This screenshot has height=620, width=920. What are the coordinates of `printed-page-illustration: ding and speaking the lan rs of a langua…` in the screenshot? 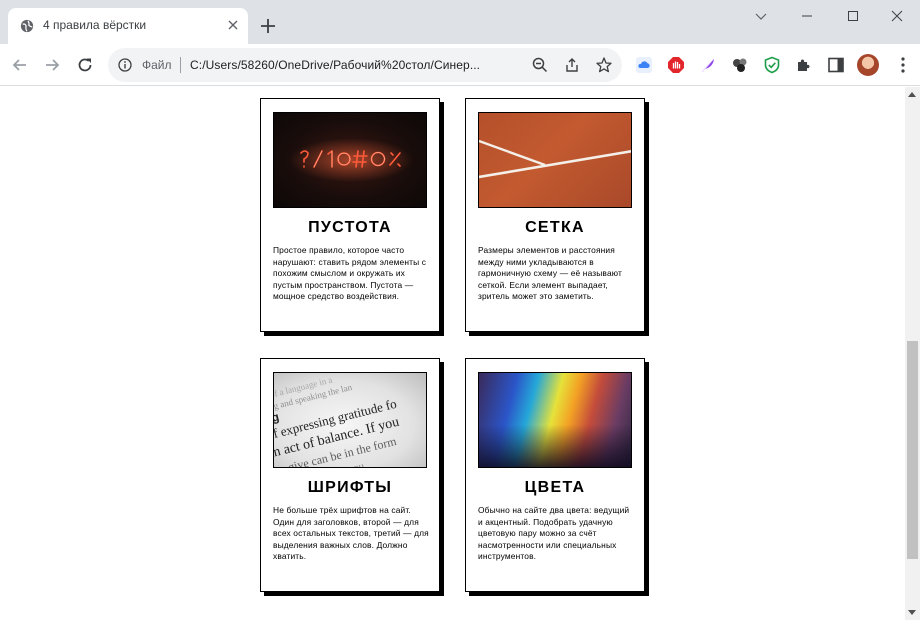 It's located at (337, 420).